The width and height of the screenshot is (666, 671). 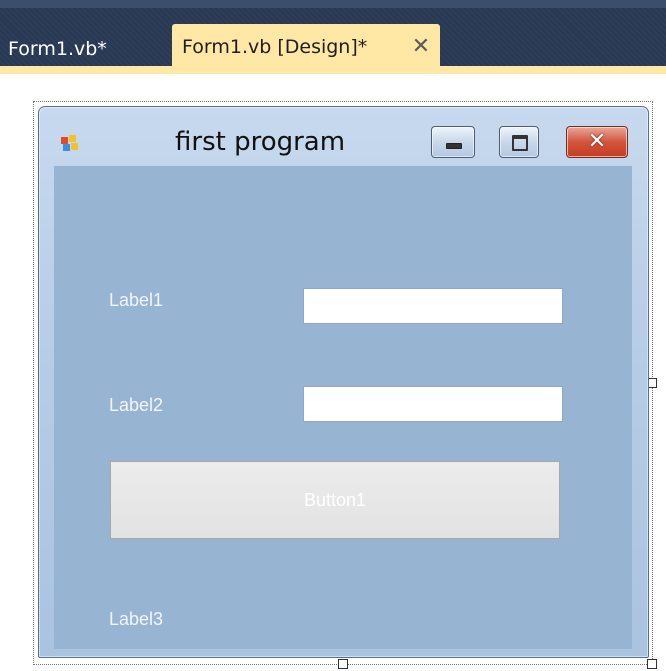 I want to click on textbox2, so click(x=433, y=404).